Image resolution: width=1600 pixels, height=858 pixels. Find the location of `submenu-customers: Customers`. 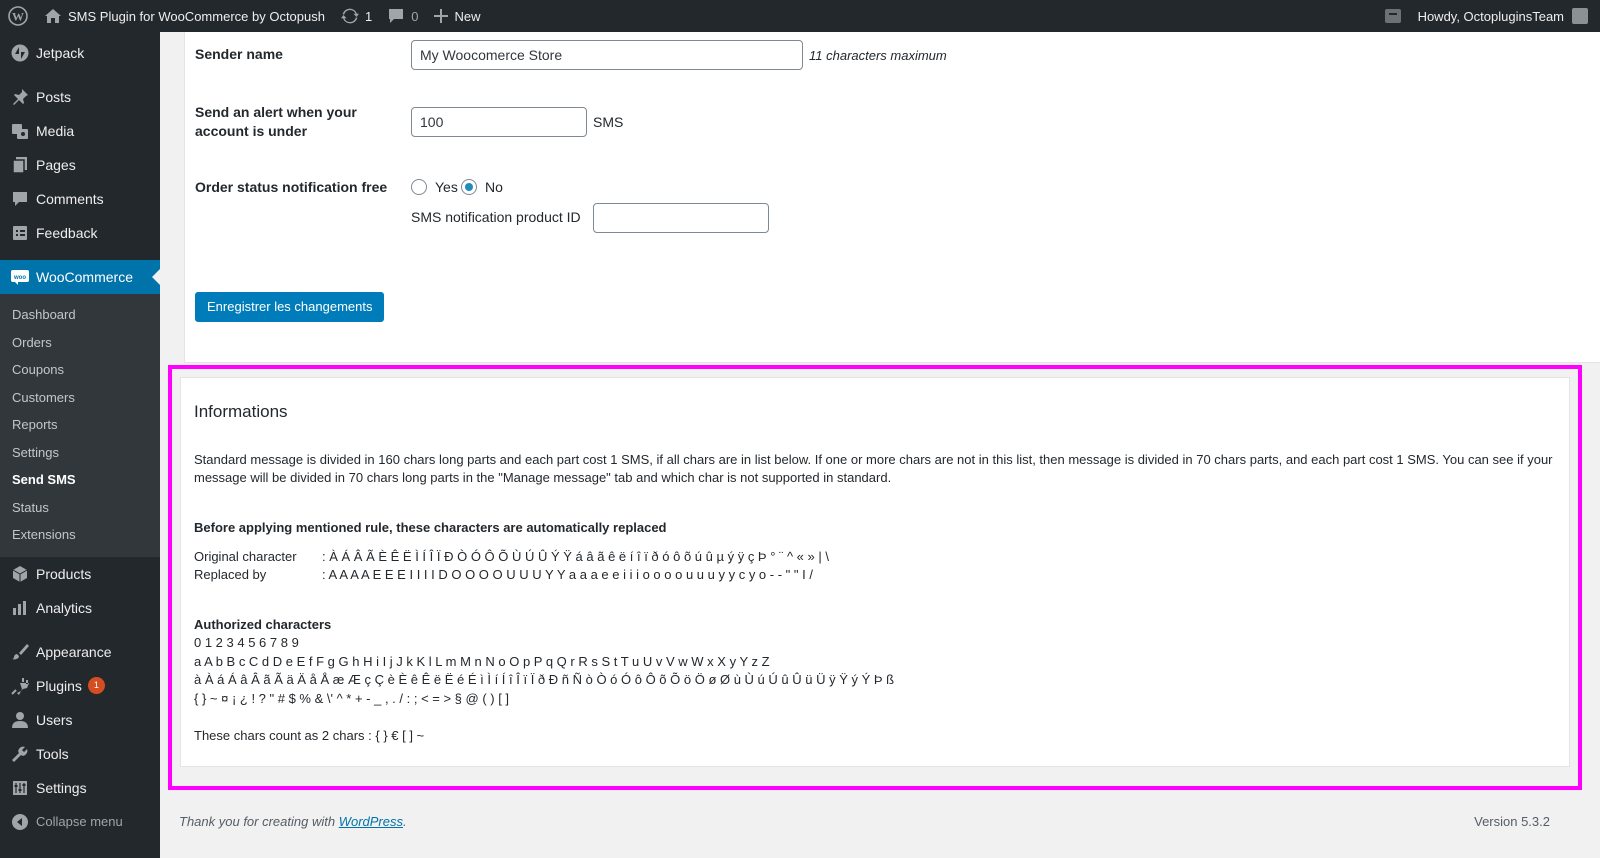

submenu-customers: Customers is located at coordinates (80, 398).